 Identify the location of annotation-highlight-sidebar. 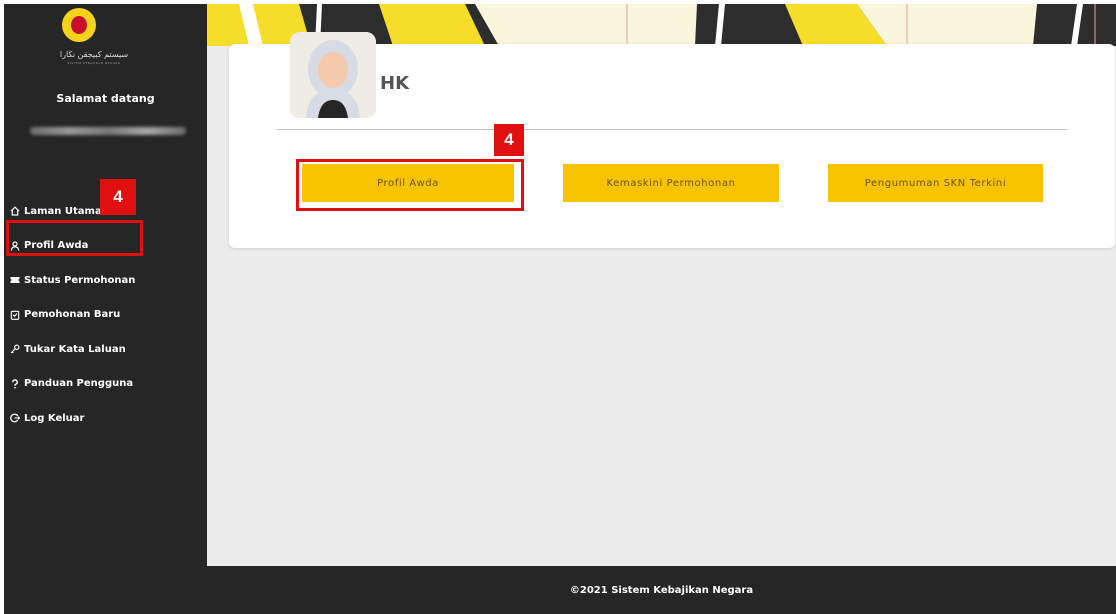
(74, 238).